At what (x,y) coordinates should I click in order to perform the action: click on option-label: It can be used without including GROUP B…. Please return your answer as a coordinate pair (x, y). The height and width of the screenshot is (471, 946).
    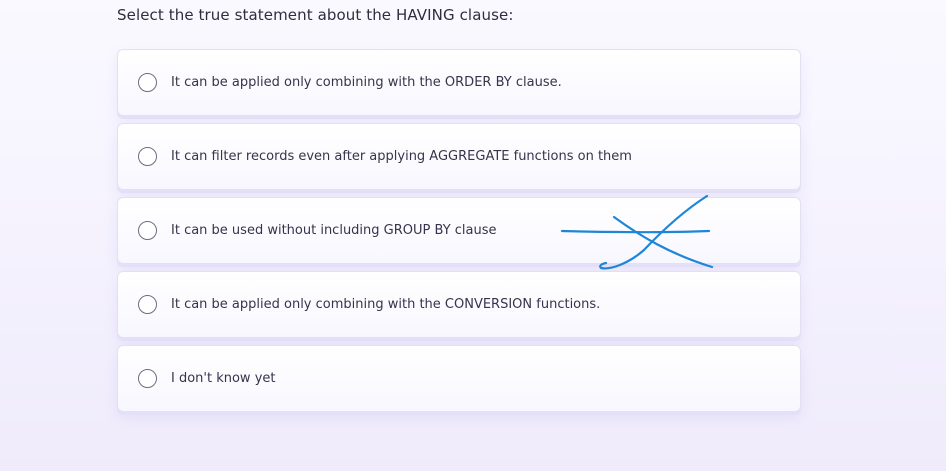
    Looking at the image, I should click on (334, 230).